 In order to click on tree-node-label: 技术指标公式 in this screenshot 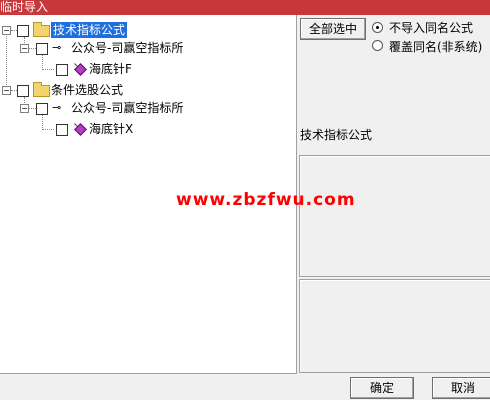, I will do `click(89, 30)`.